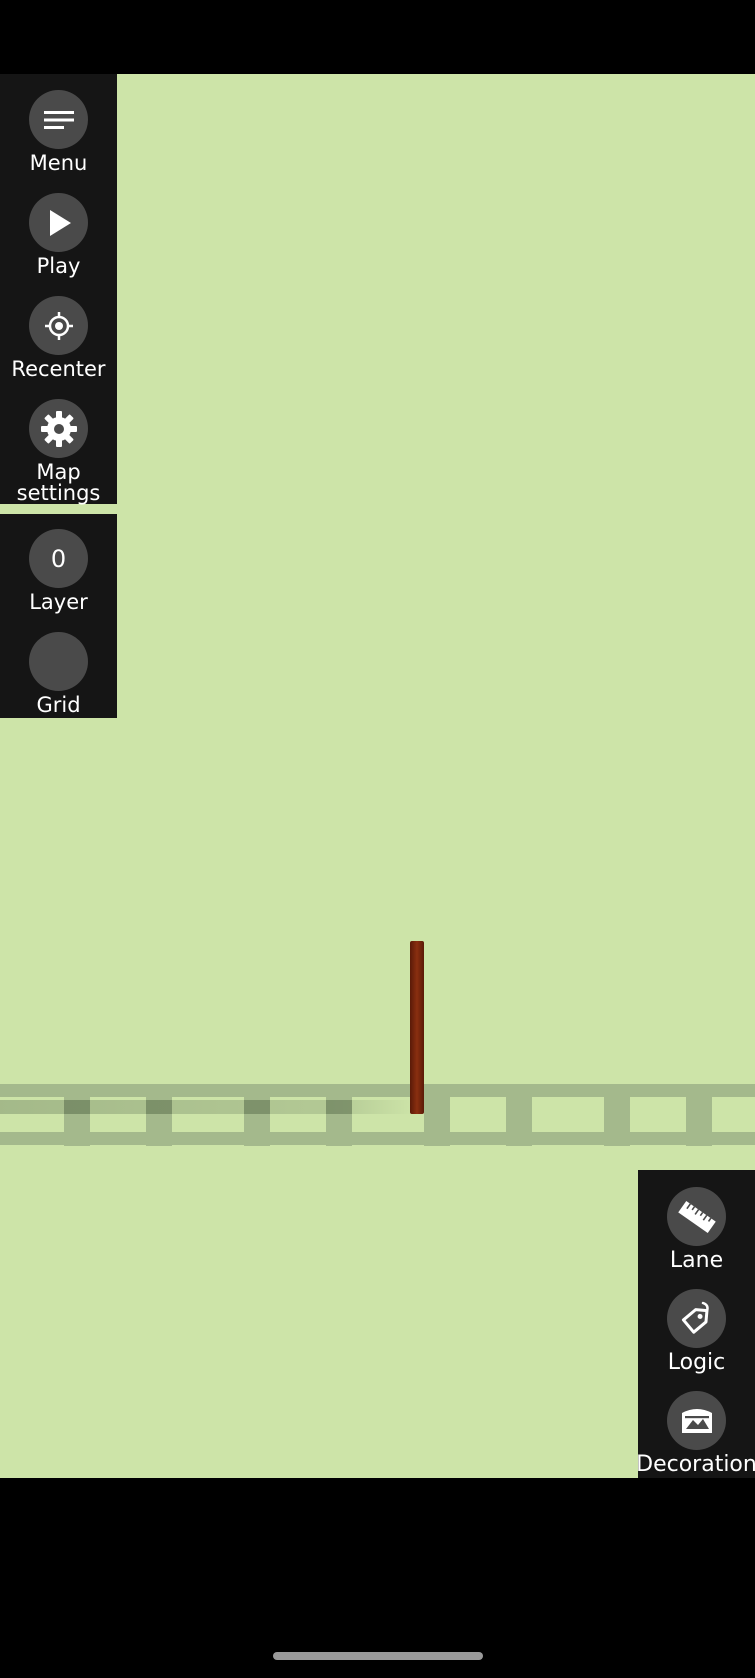 The width and height of the screenshot is (755, 1678). I want to click on menu-icon, so click(58, 119).